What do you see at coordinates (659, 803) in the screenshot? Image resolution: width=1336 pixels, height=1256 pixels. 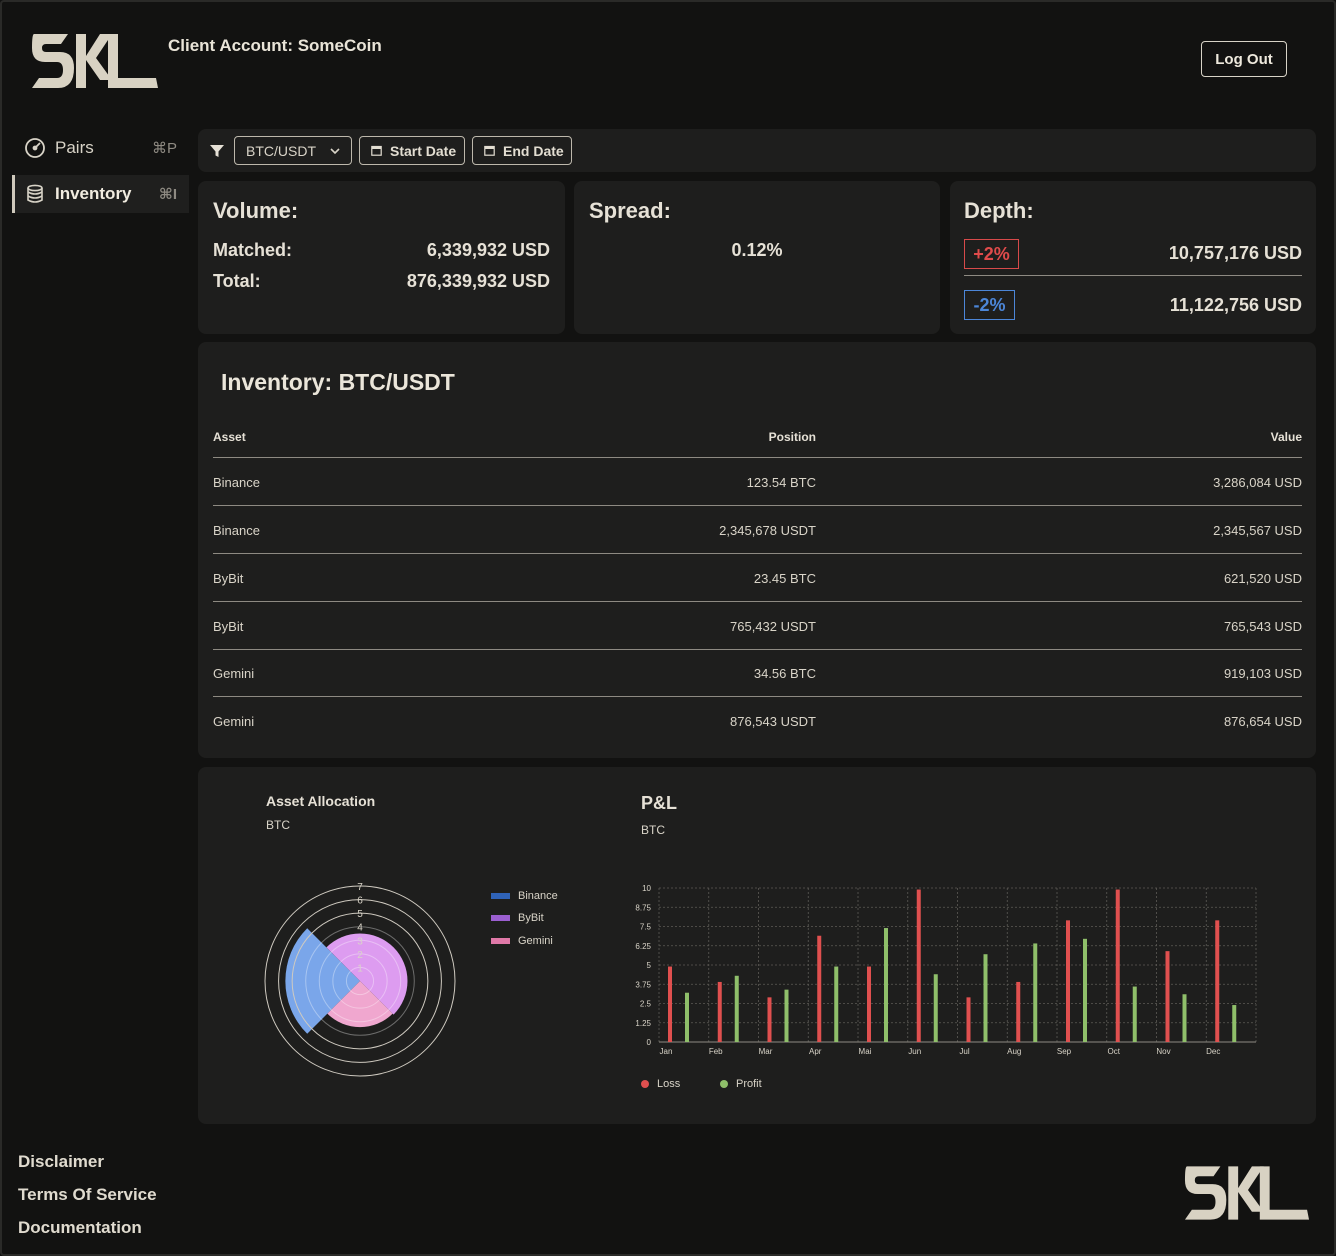 I see `pnl-chart-title: P&L` at bounding box center [659, 803].